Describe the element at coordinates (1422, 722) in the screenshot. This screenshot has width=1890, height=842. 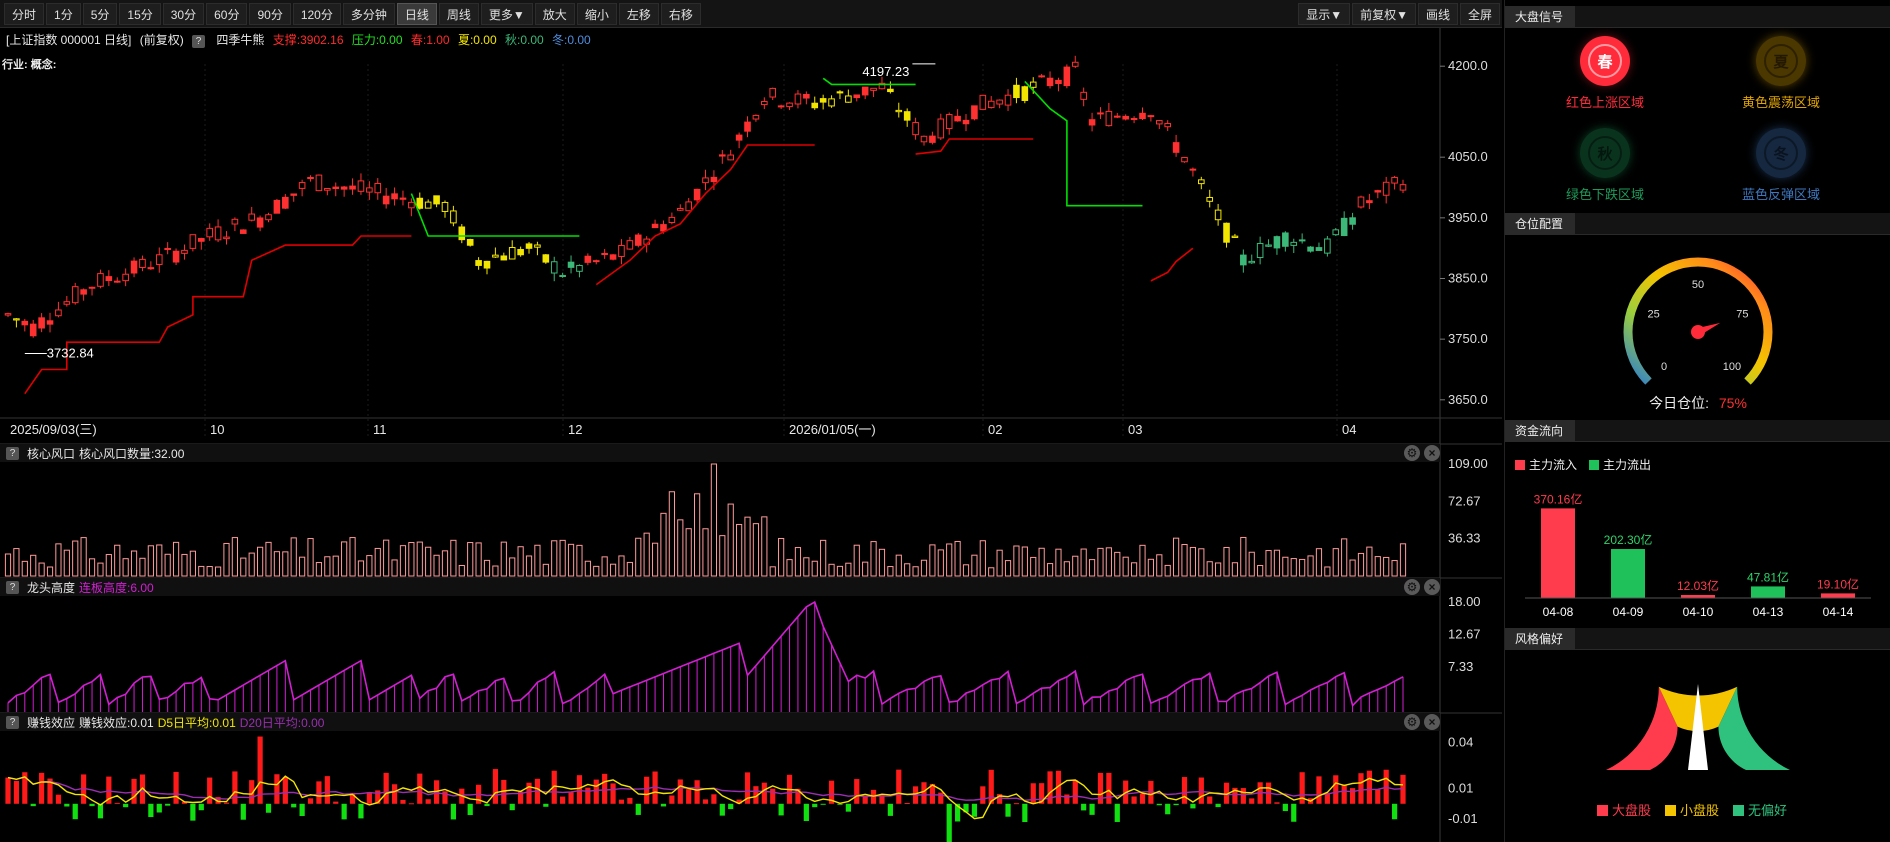
I see `indicator-controls: ⚙ ×` at that location.